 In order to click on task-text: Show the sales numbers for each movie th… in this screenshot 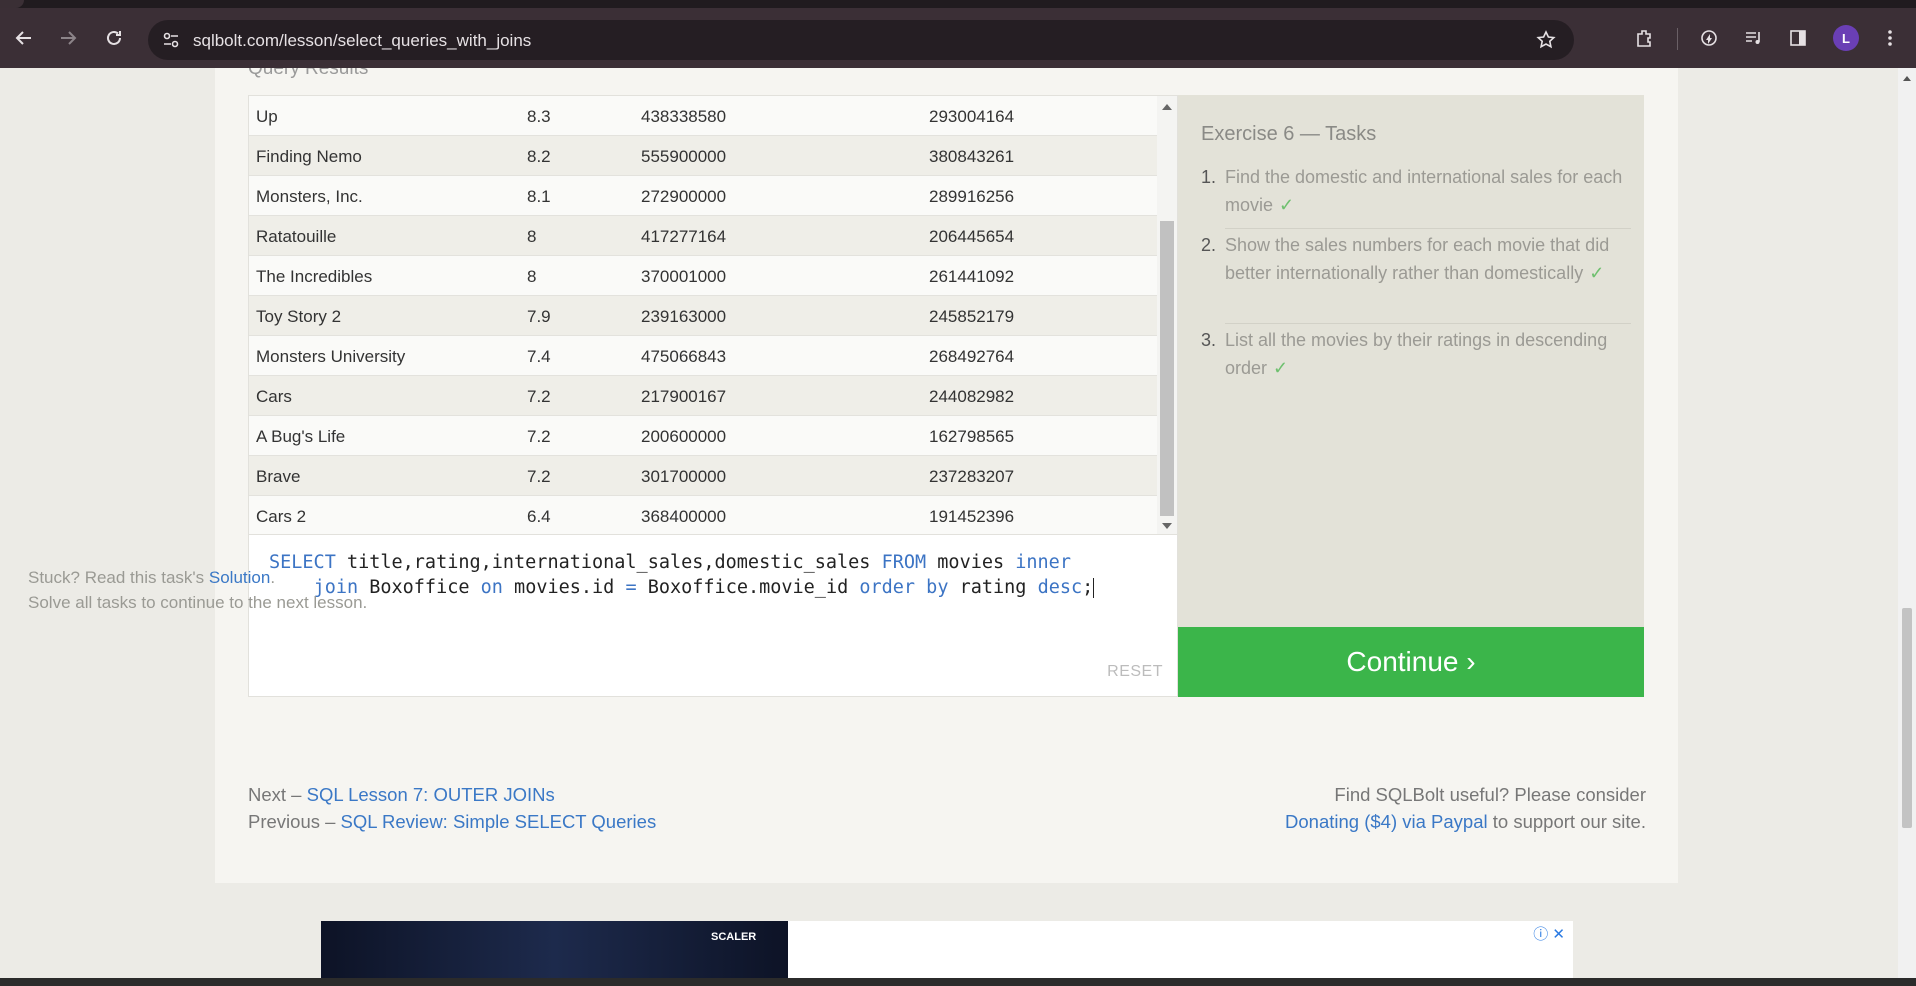, I will do `click(1417, 259)`.